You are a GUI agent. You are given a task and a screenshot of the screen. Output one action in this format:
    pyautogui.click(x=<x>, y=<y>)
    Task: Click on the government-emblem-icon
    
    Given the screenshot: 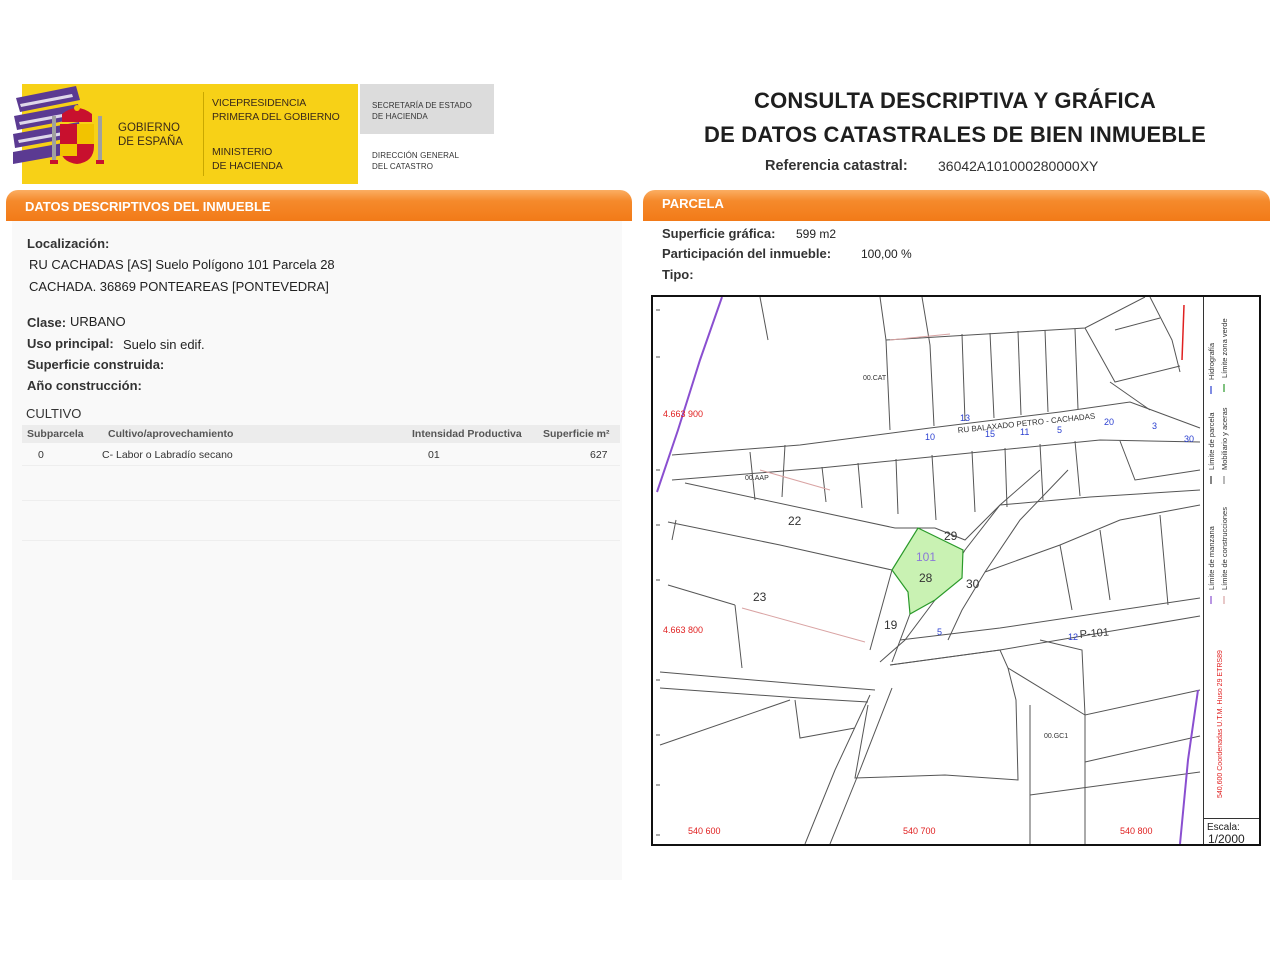 What is the action you would take?
    pyautogui.click(x=58, y=125)
    